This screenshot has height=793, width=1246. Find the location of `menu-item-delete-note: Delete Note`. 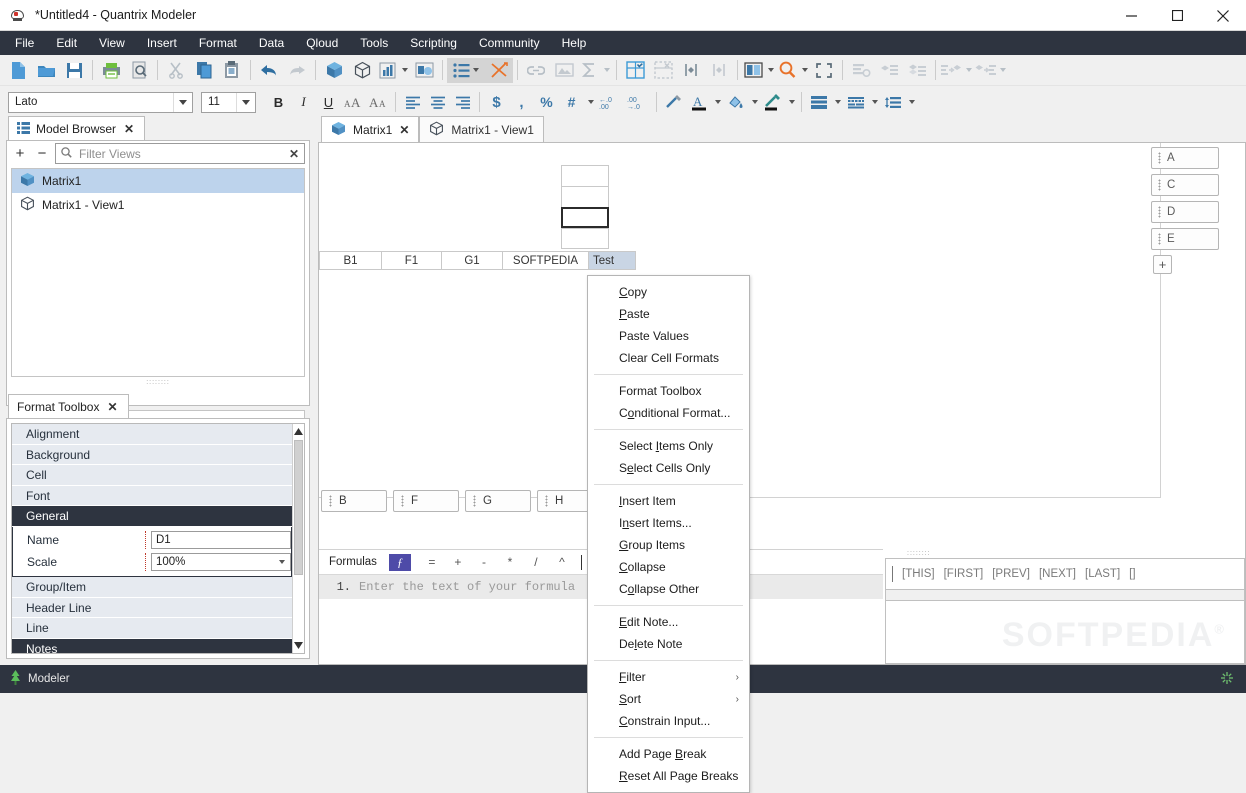

menu-item-delete-note: Delete Note is located at coordinates (668, 644).